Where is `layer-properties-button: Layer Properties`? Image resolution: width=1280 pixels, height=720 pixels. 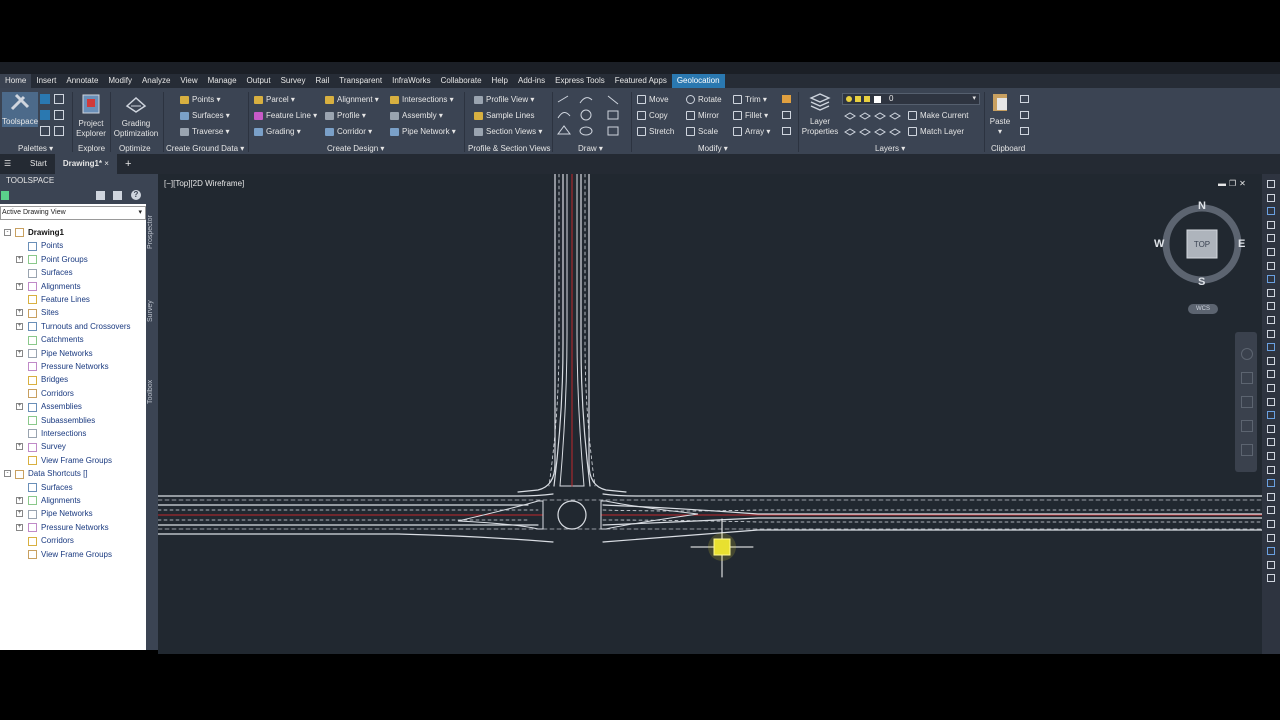
layer-properties-button: Layer Properties is located at coordinates (820, 114).